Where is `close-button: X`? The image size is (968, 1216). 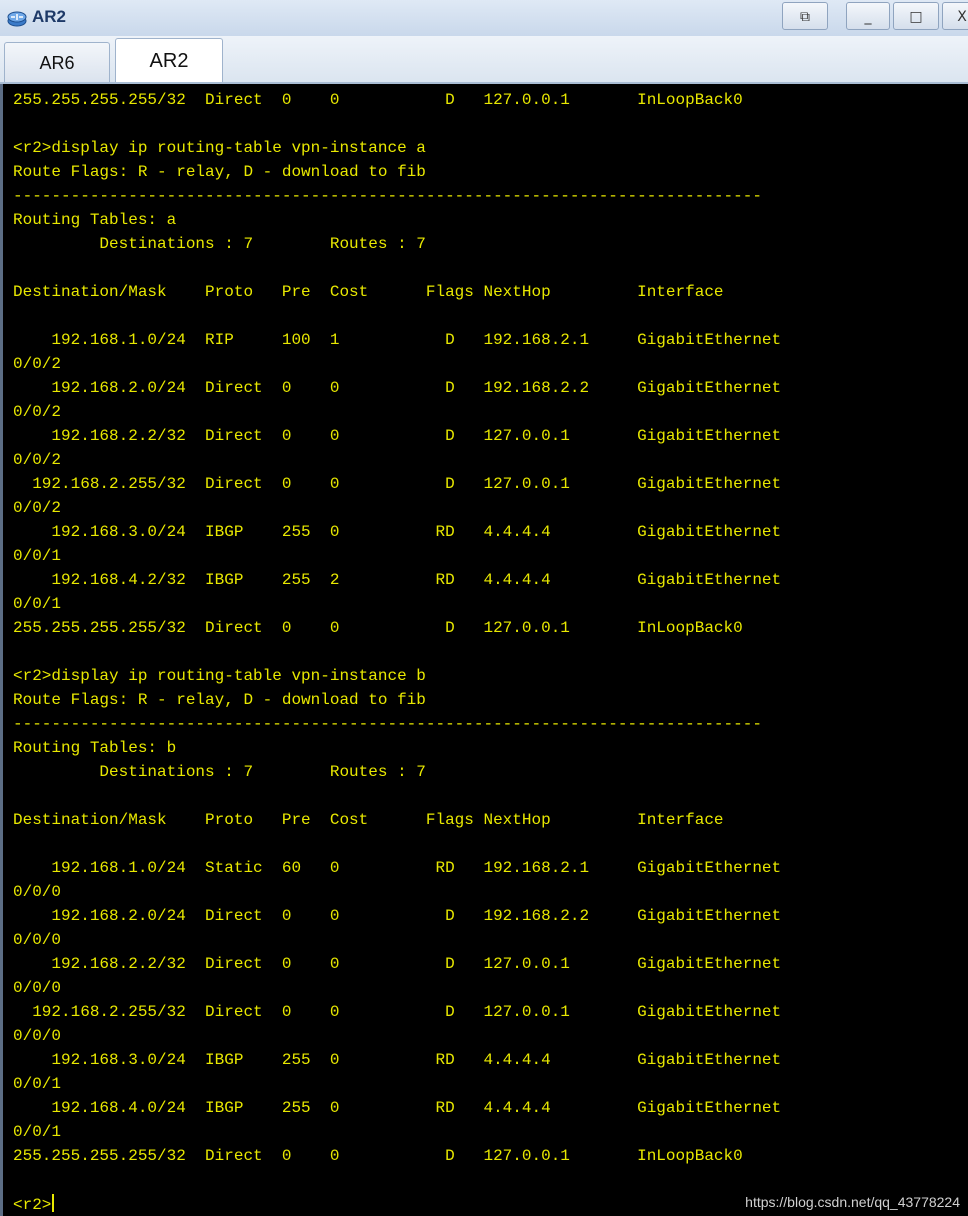 close-button: X is located at coordinates (955, 16).